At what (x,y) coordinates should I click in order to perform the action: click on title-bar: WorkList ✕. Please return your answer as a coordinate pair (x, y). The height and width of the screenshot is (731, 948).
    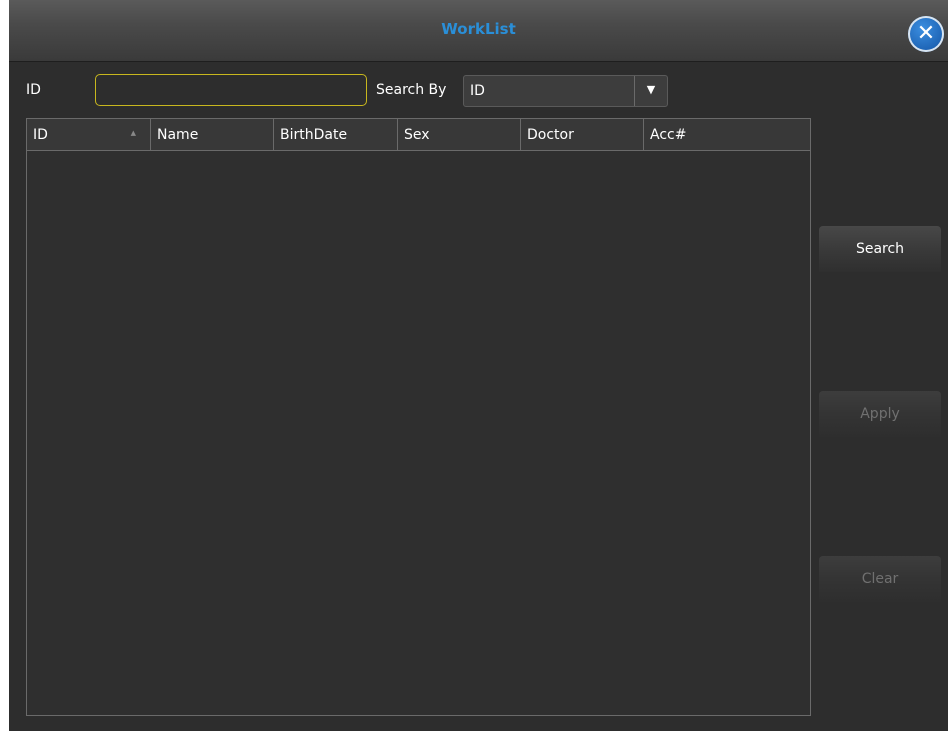
    Looking at the image, I should click on (478, 31).